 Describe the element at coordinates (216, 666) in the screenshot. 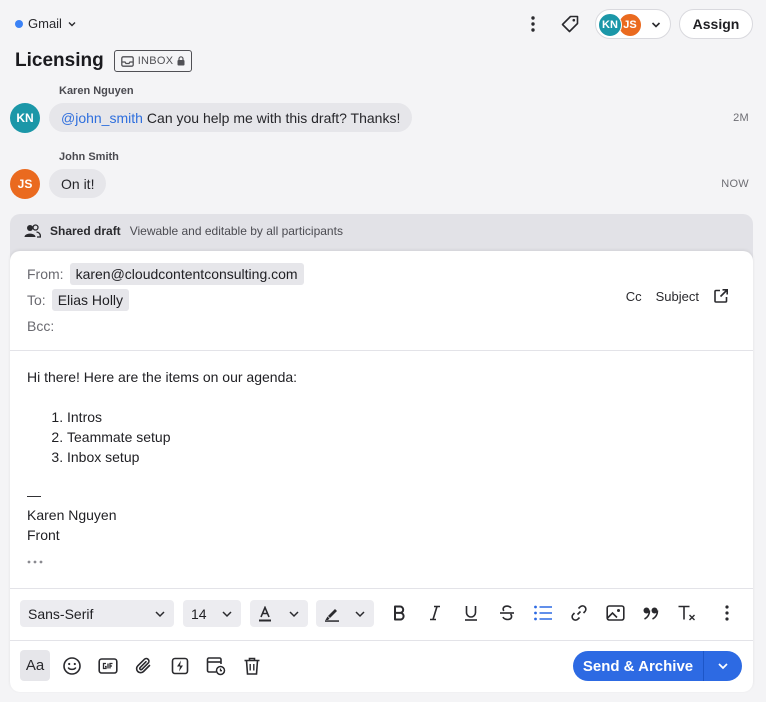

I see `schedule-send-icon` at that location.